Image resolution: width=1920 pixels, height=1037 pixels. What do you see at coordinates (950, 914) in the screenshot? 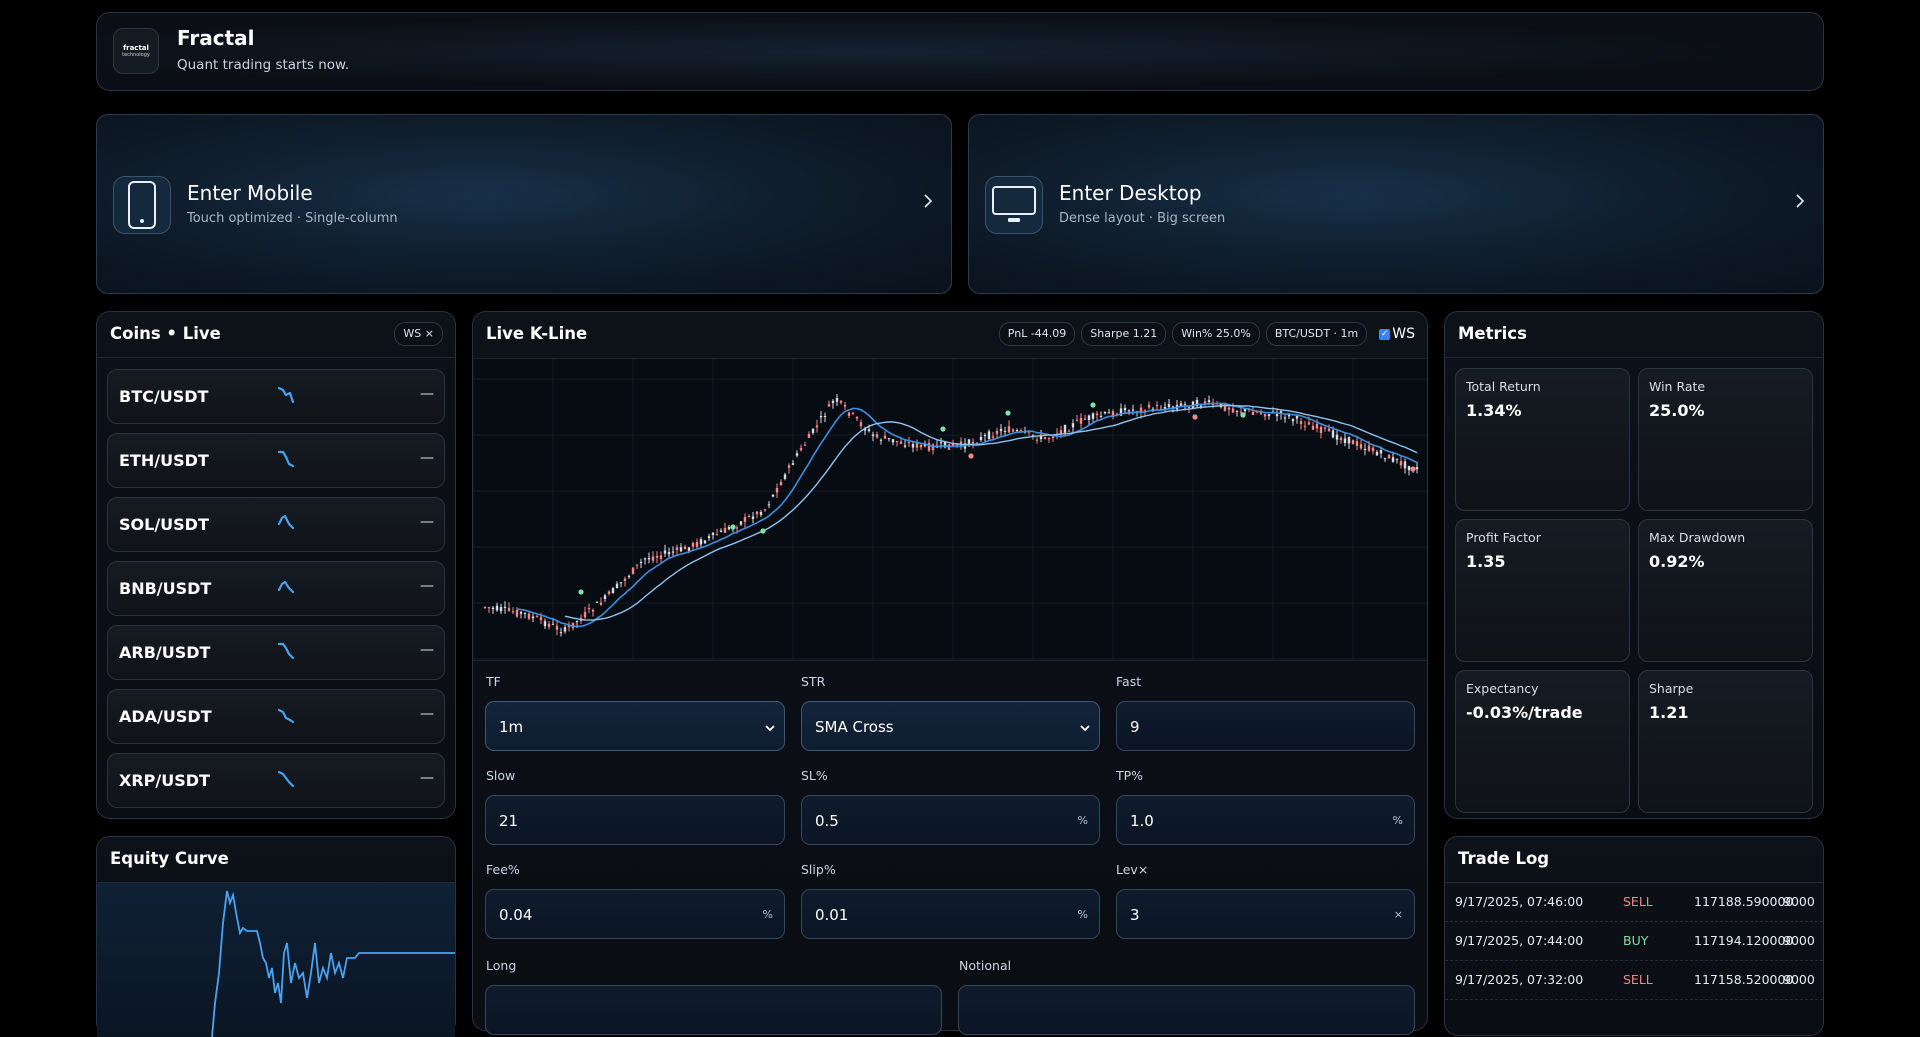
I see `slippage-input: 0.01 %` at bounding box center [950, 914].